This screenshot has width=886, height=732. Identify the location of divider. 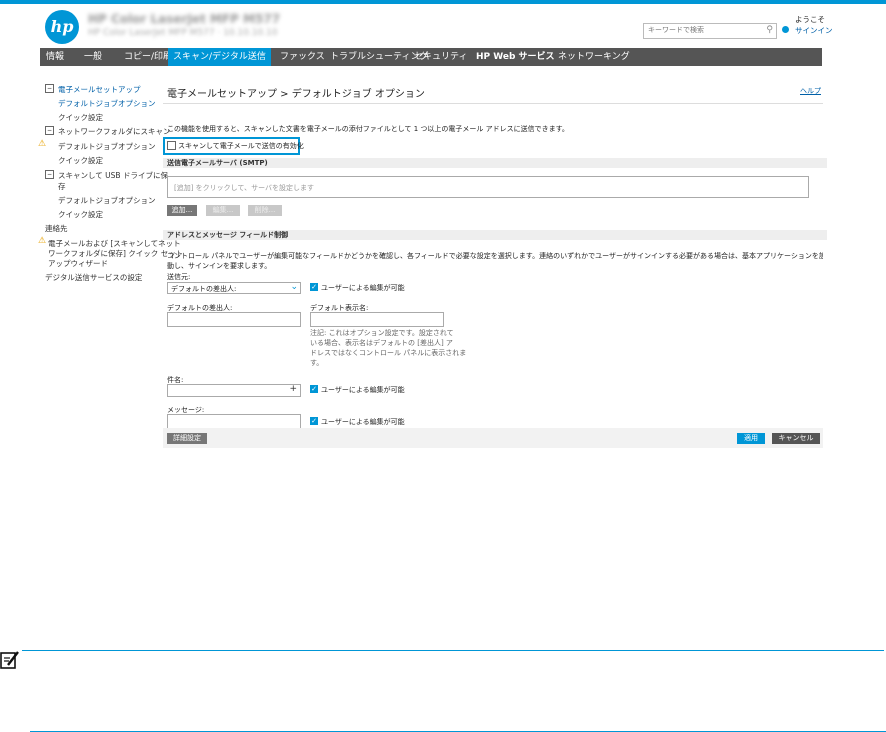
(493, 103).